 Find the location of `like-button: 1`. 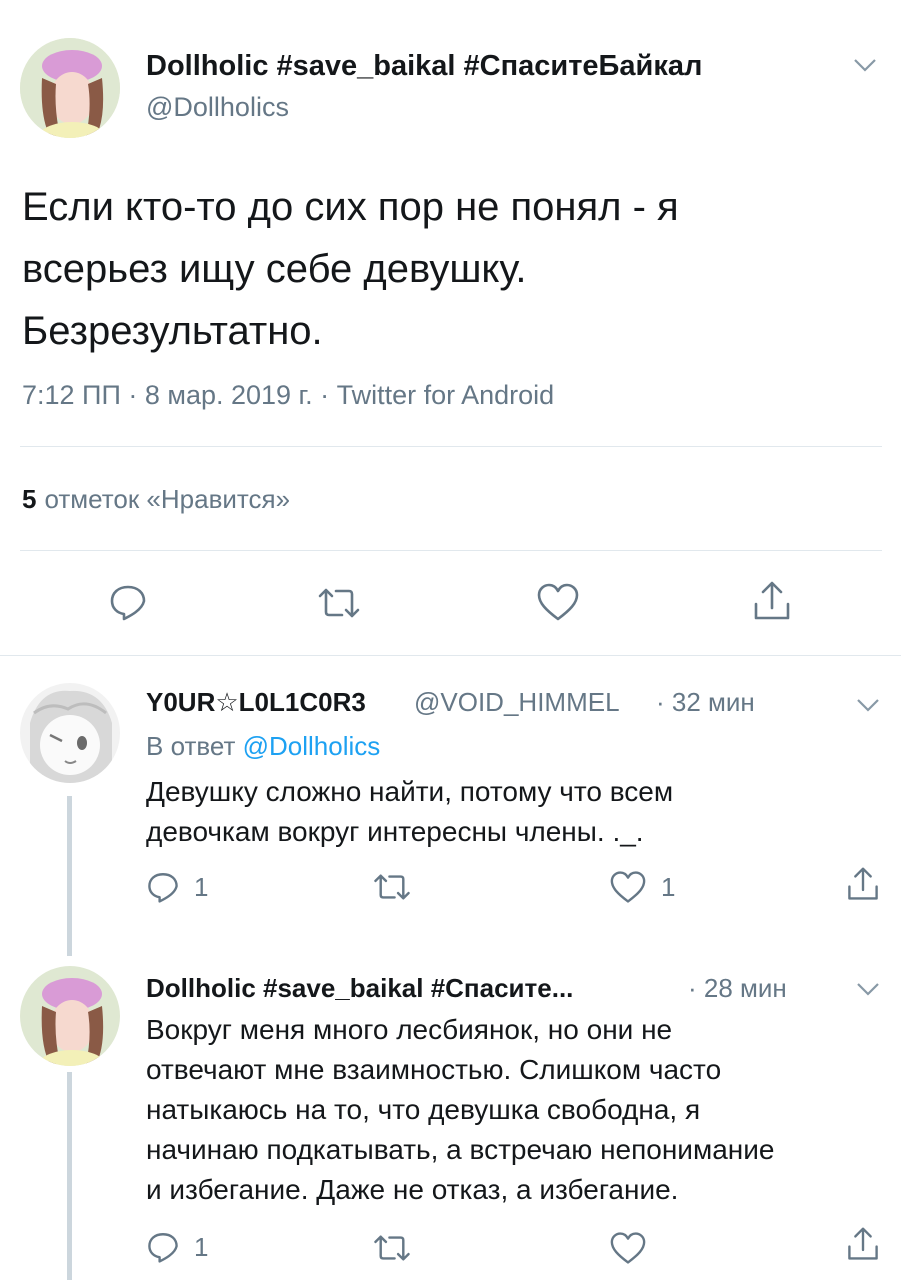

like-button: 1 is located at coordinates (642, 887).